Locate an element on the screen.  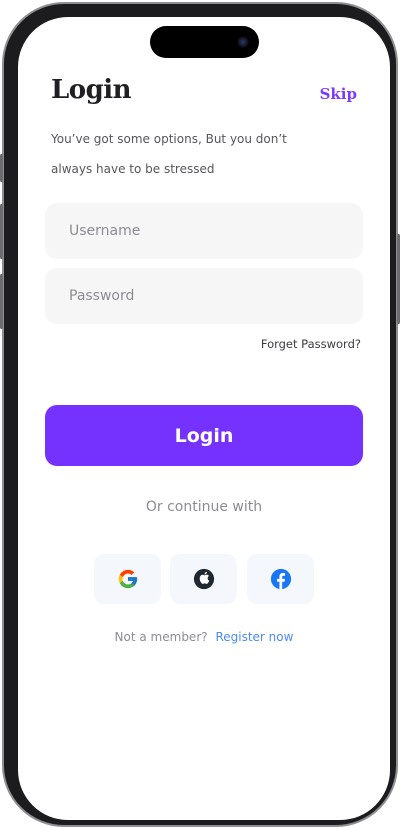
skip-link: Skip is located at coordinates (338, 94).